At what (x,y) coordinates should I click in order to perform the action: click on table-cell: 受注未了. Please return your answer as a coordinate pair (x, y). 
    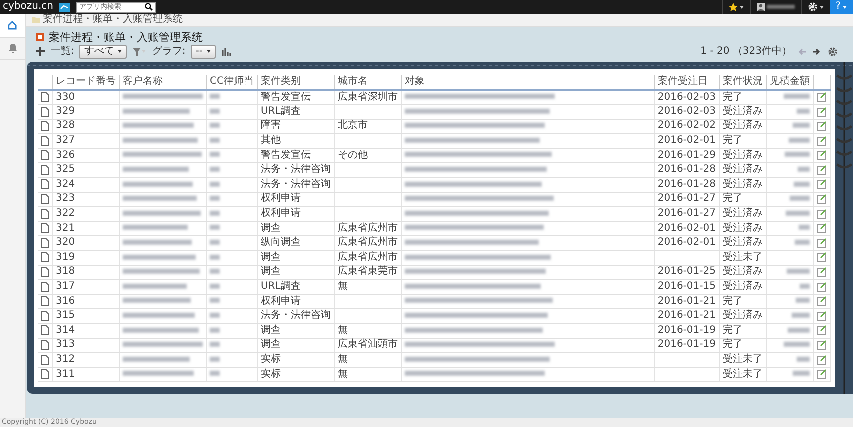
    Looking at the image, I should click on (743, 374).